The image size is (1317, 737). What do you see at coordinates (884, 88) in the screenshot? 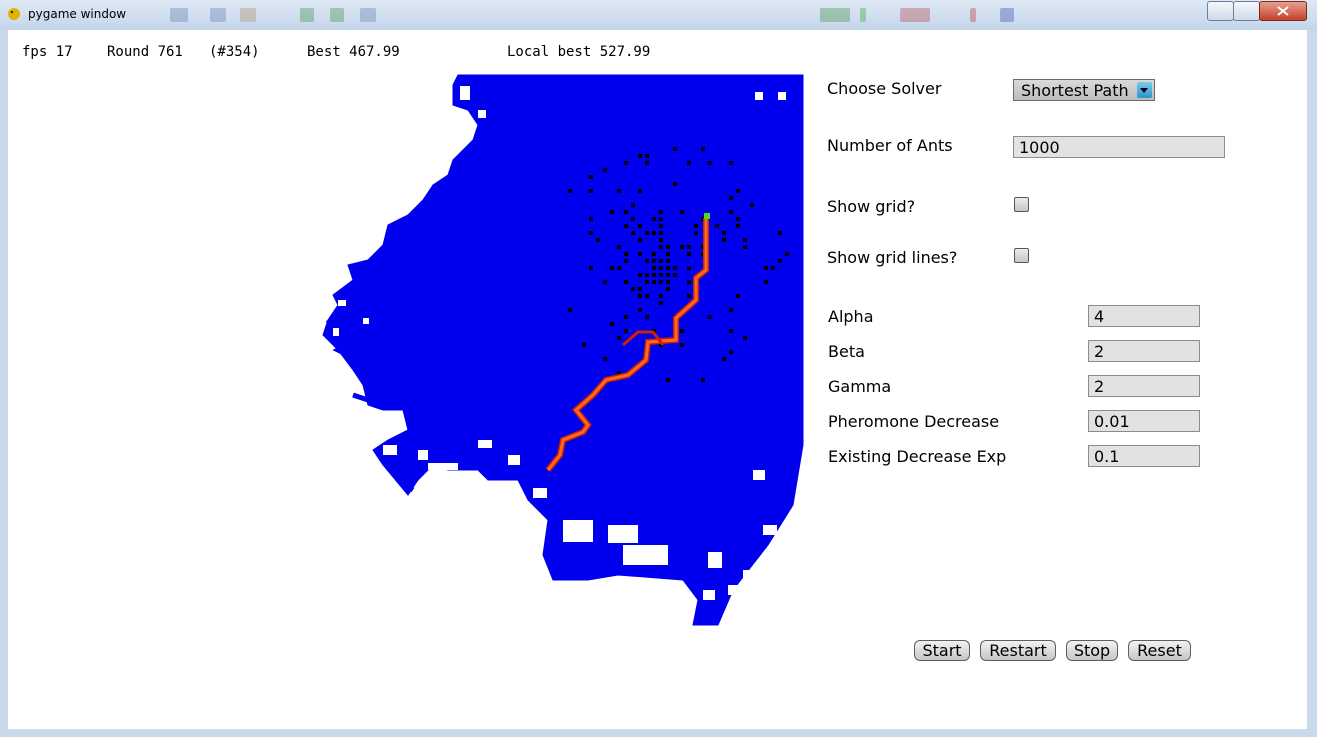
I see `solver-label: Choose Solver` at bounding box center [884, 88].